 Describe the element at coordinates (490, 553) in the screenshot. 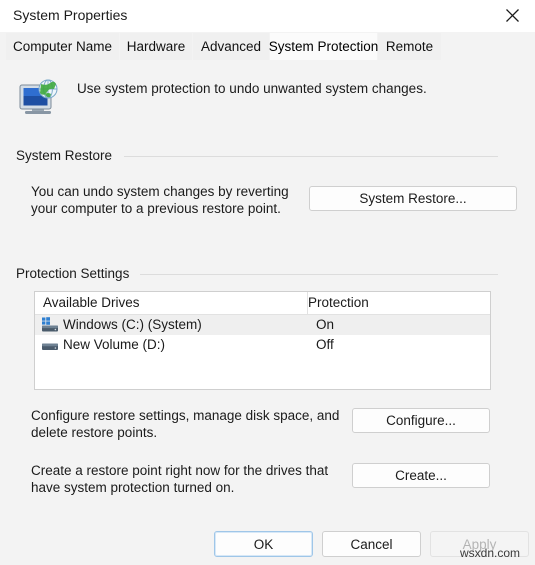

I see `watermark: wsxdn.com` at that location.